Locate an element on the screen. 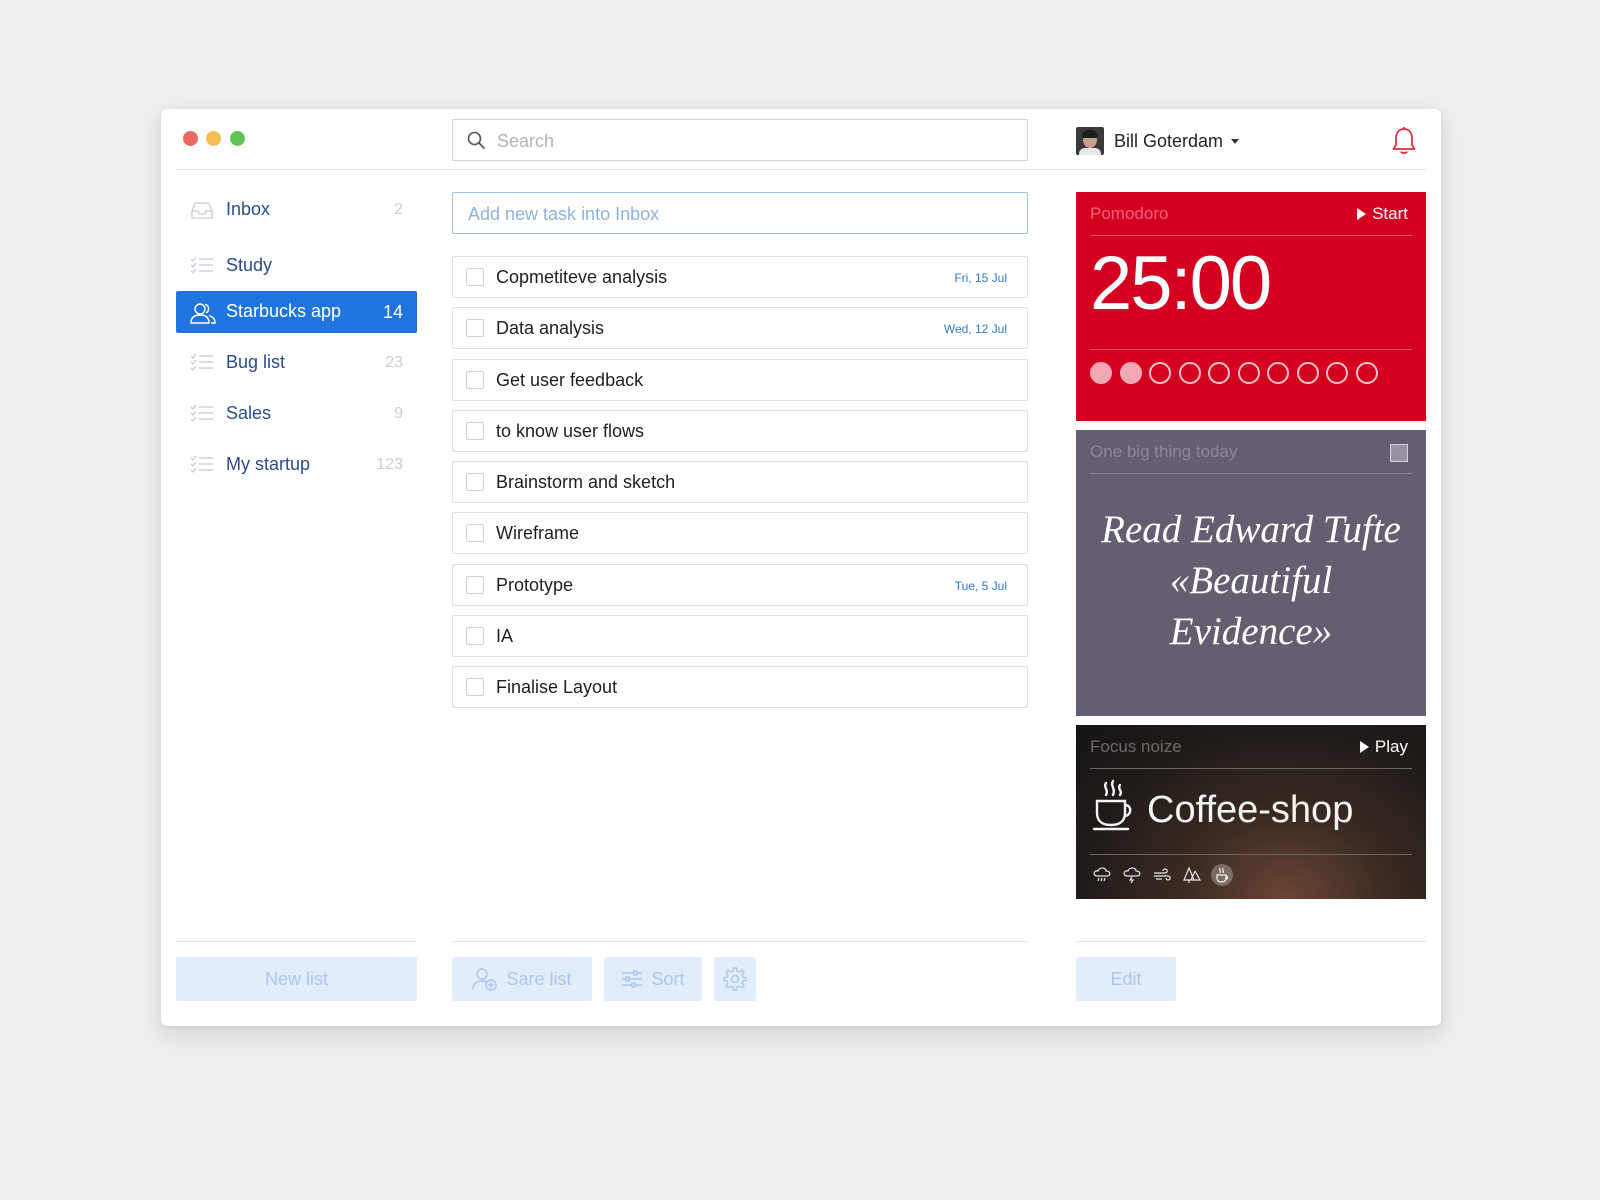  search-box is located at coordinates (740, 140).